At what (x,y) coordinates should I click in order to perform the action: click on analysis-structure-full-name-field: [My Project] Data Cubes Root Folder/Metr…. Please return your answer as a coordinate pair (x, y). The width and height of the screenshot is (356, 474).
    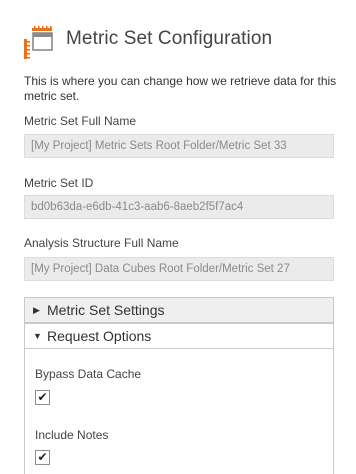
    Looking at the image, I should click on (179, 269).